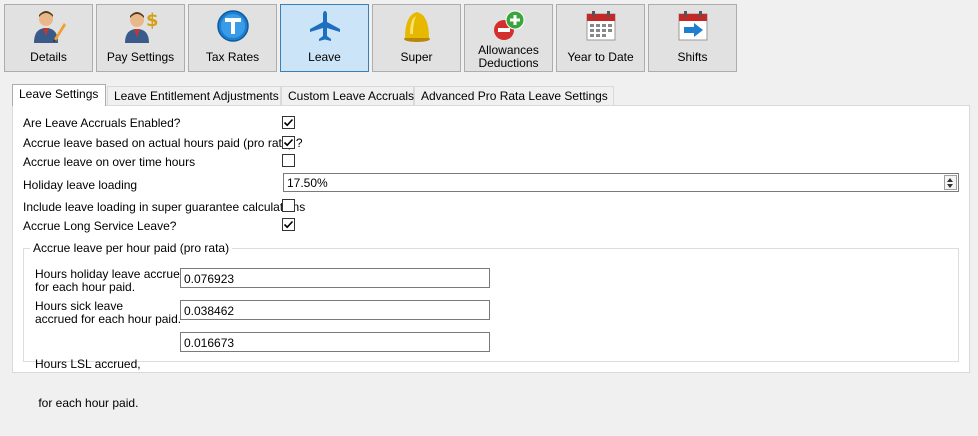 Image resolution: width=978 pixels, height=436 pixels. Describe the element at coordinates (325, 26) in the screenshot. I see `airplane-icon` at that location.